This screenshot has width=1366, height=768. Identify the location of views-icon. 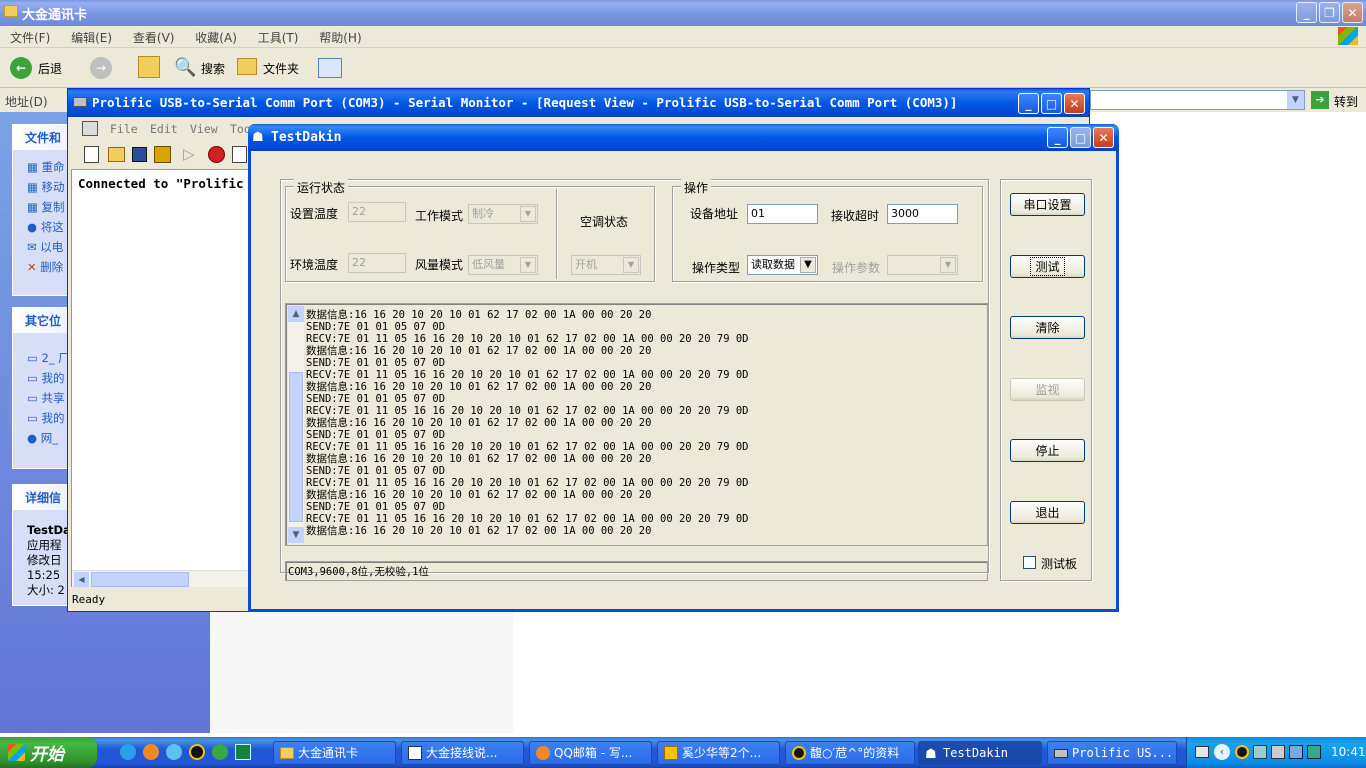
(330, 68).